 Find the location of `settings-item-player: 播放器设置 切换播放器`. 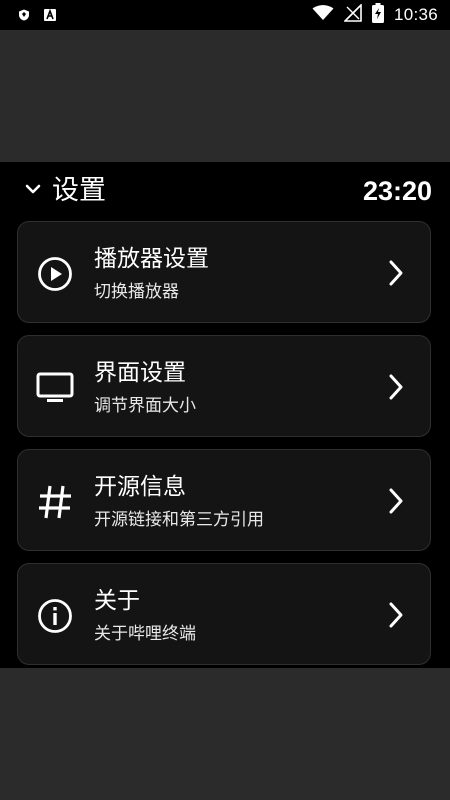

settings-item-player: 播放器设置 切换播放器 is located at coordinates (224, 272).